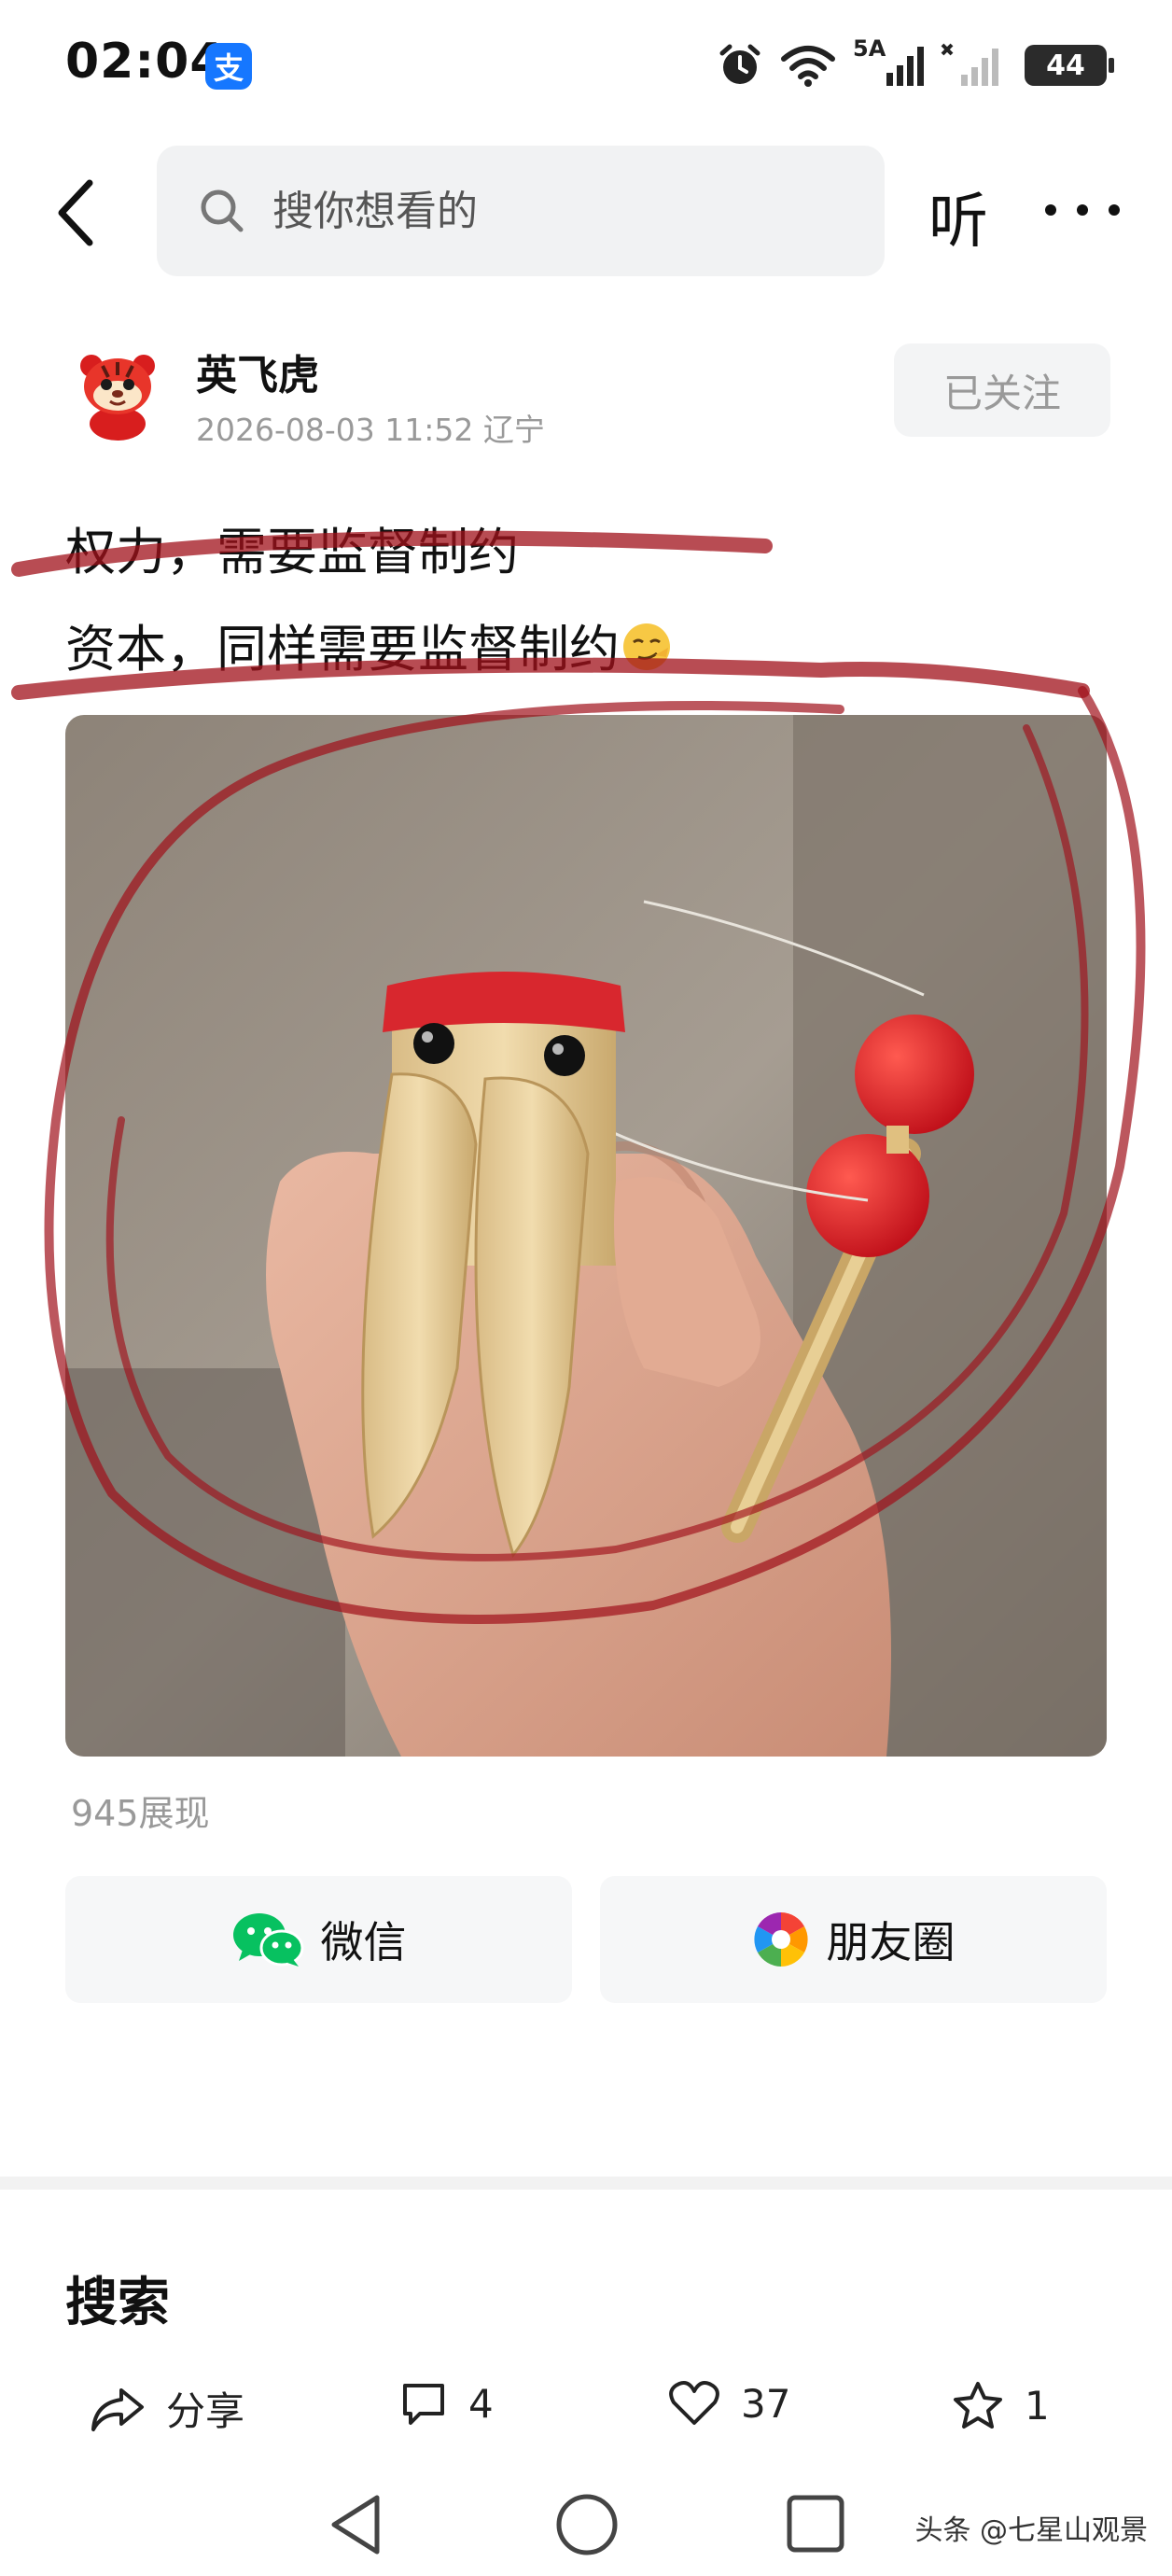 The height and width of the screenshot is (2576, 1172). What do you see at coordinates (423, 2404) in the screenshot?
I see `comment-icon` at bounding box center [423, 2404].